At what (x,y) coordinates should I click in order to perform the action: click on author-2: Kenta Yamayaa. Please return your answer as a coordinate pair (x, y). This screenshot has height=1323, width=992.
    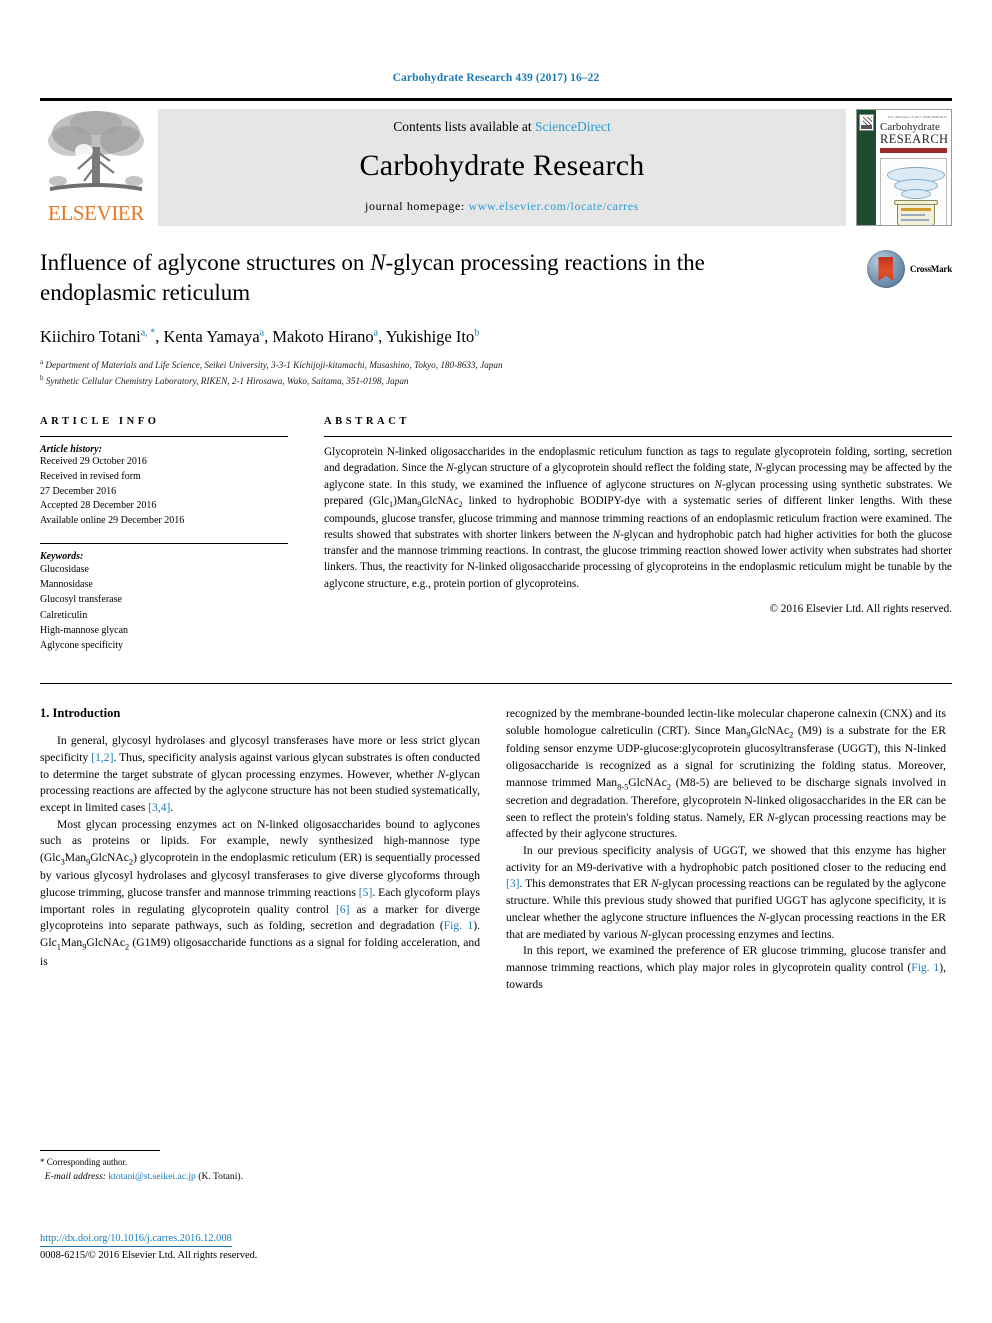
    Looking at the image, I should click on (213, 336).